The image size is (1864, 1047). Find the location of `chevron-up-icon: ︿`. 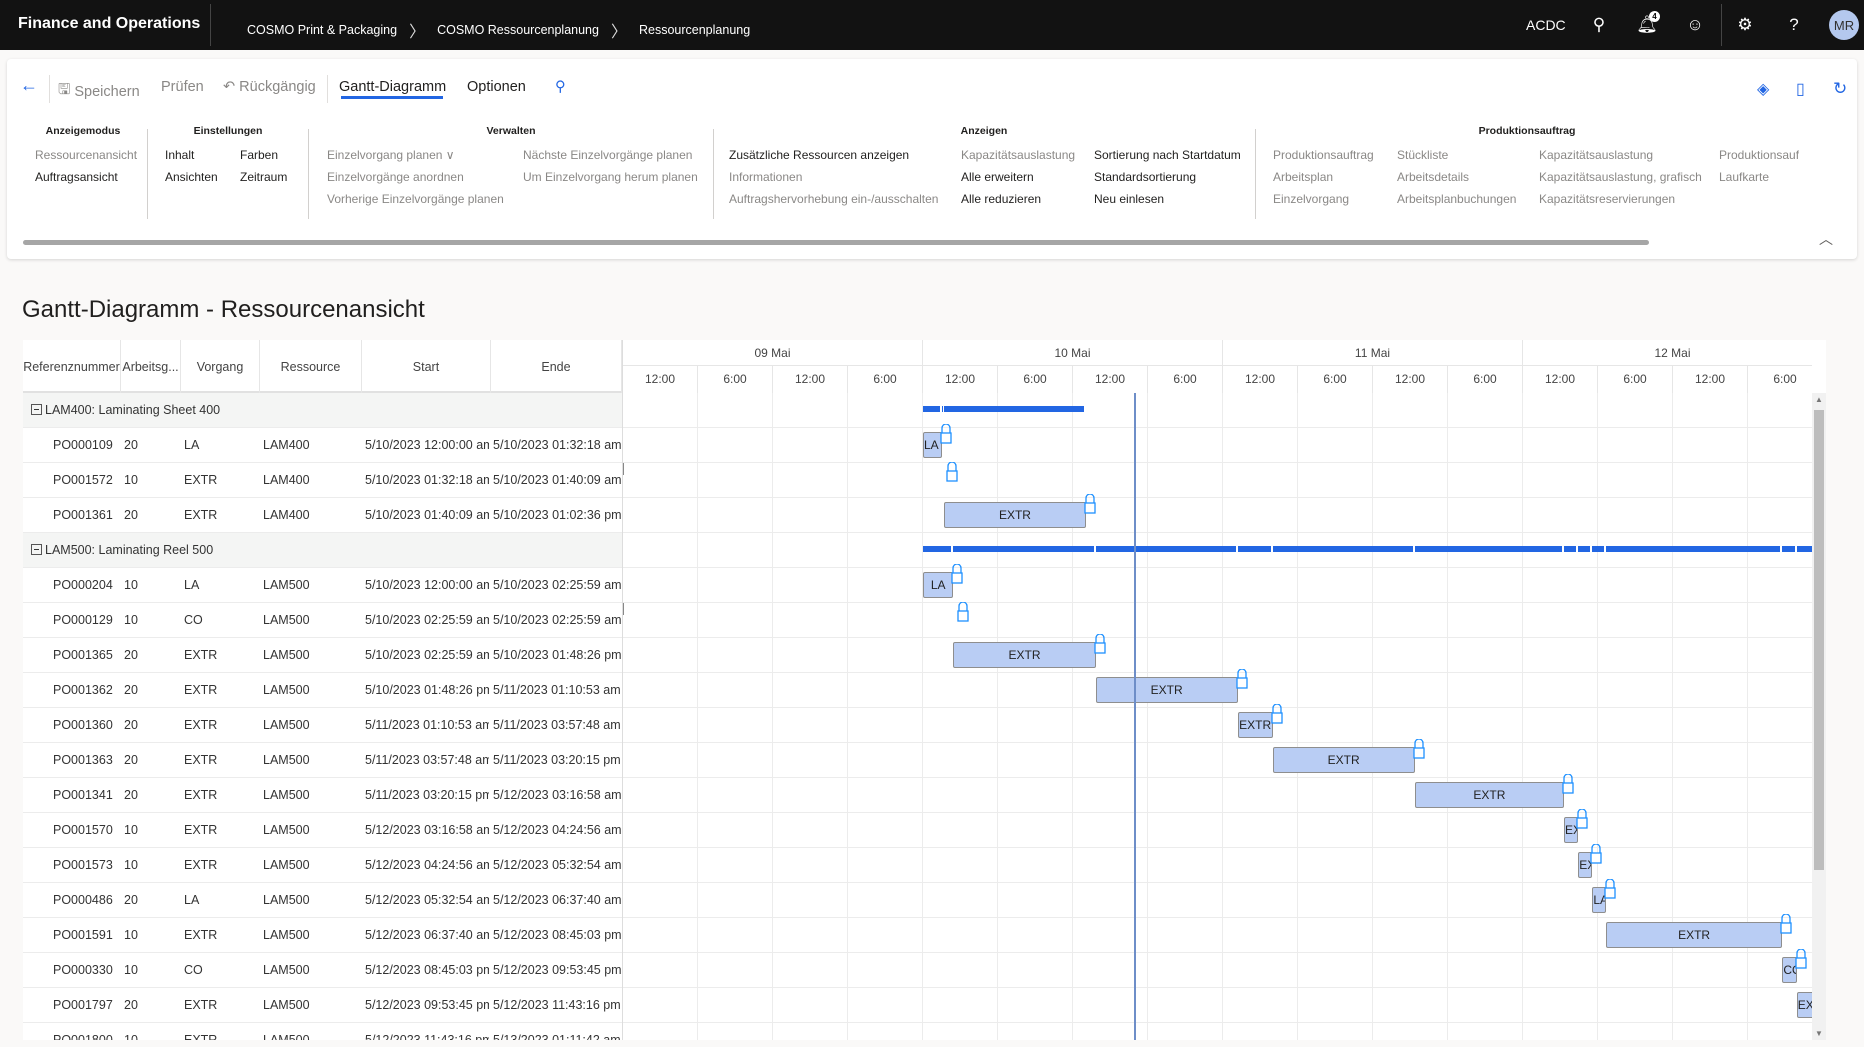

chevron-up-icon: ︿ is located at coordinates (1826, 239).